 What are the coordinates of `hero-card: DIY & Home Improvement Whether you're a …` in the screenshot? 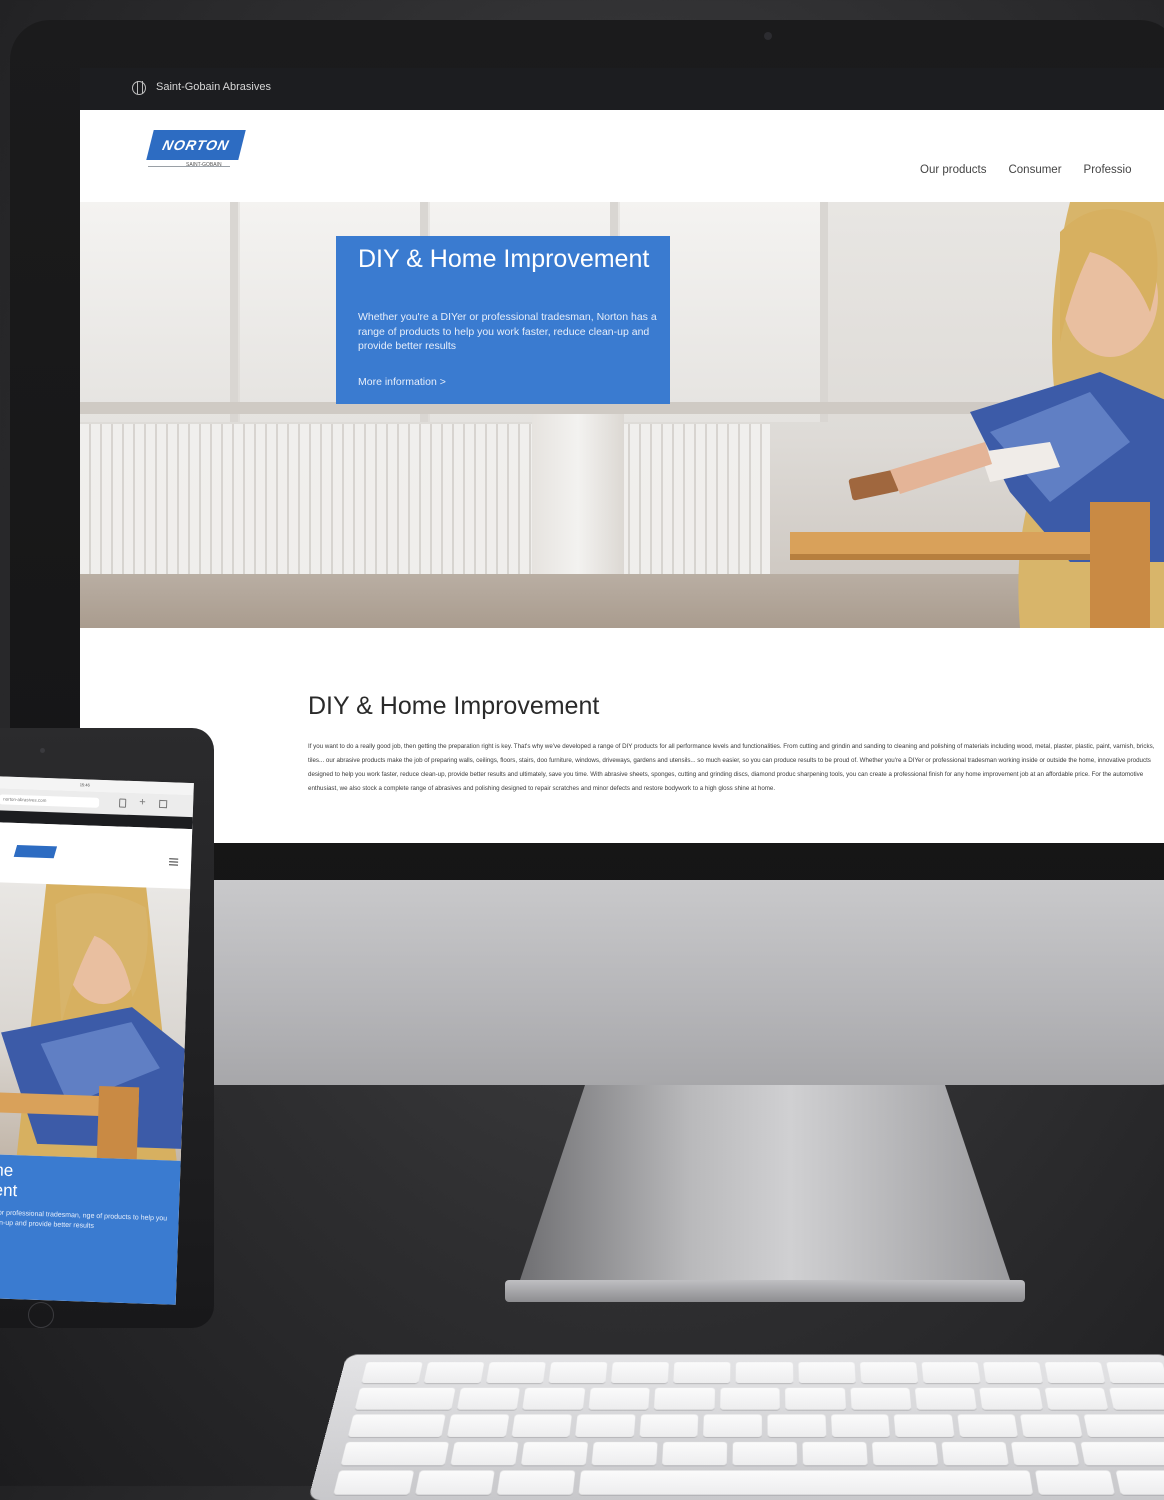 It's located at (503, 320).